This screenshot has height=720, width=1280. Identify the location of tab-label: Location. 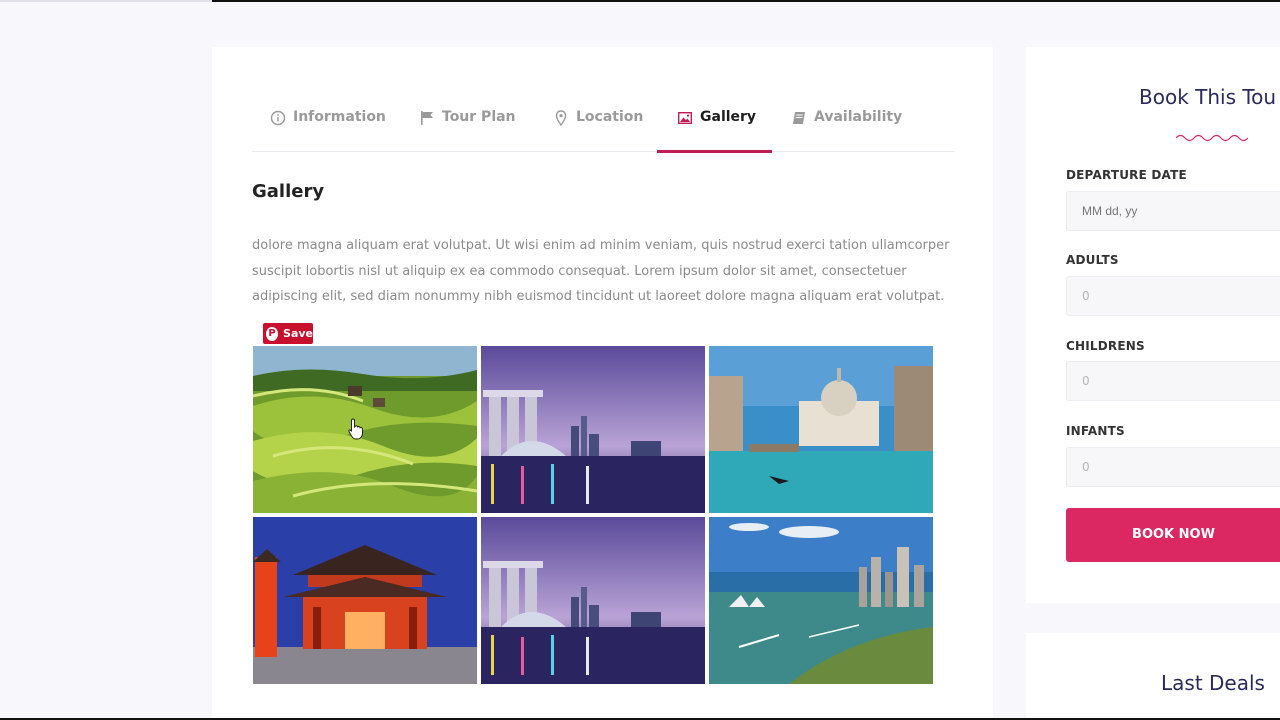
(610, 117).